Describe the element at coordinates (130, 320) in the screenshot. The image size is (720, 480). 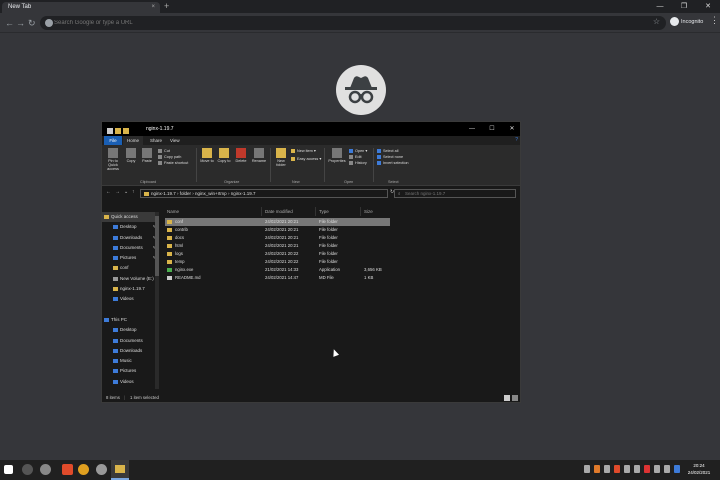
I see `nav-item: This PC` at that location.